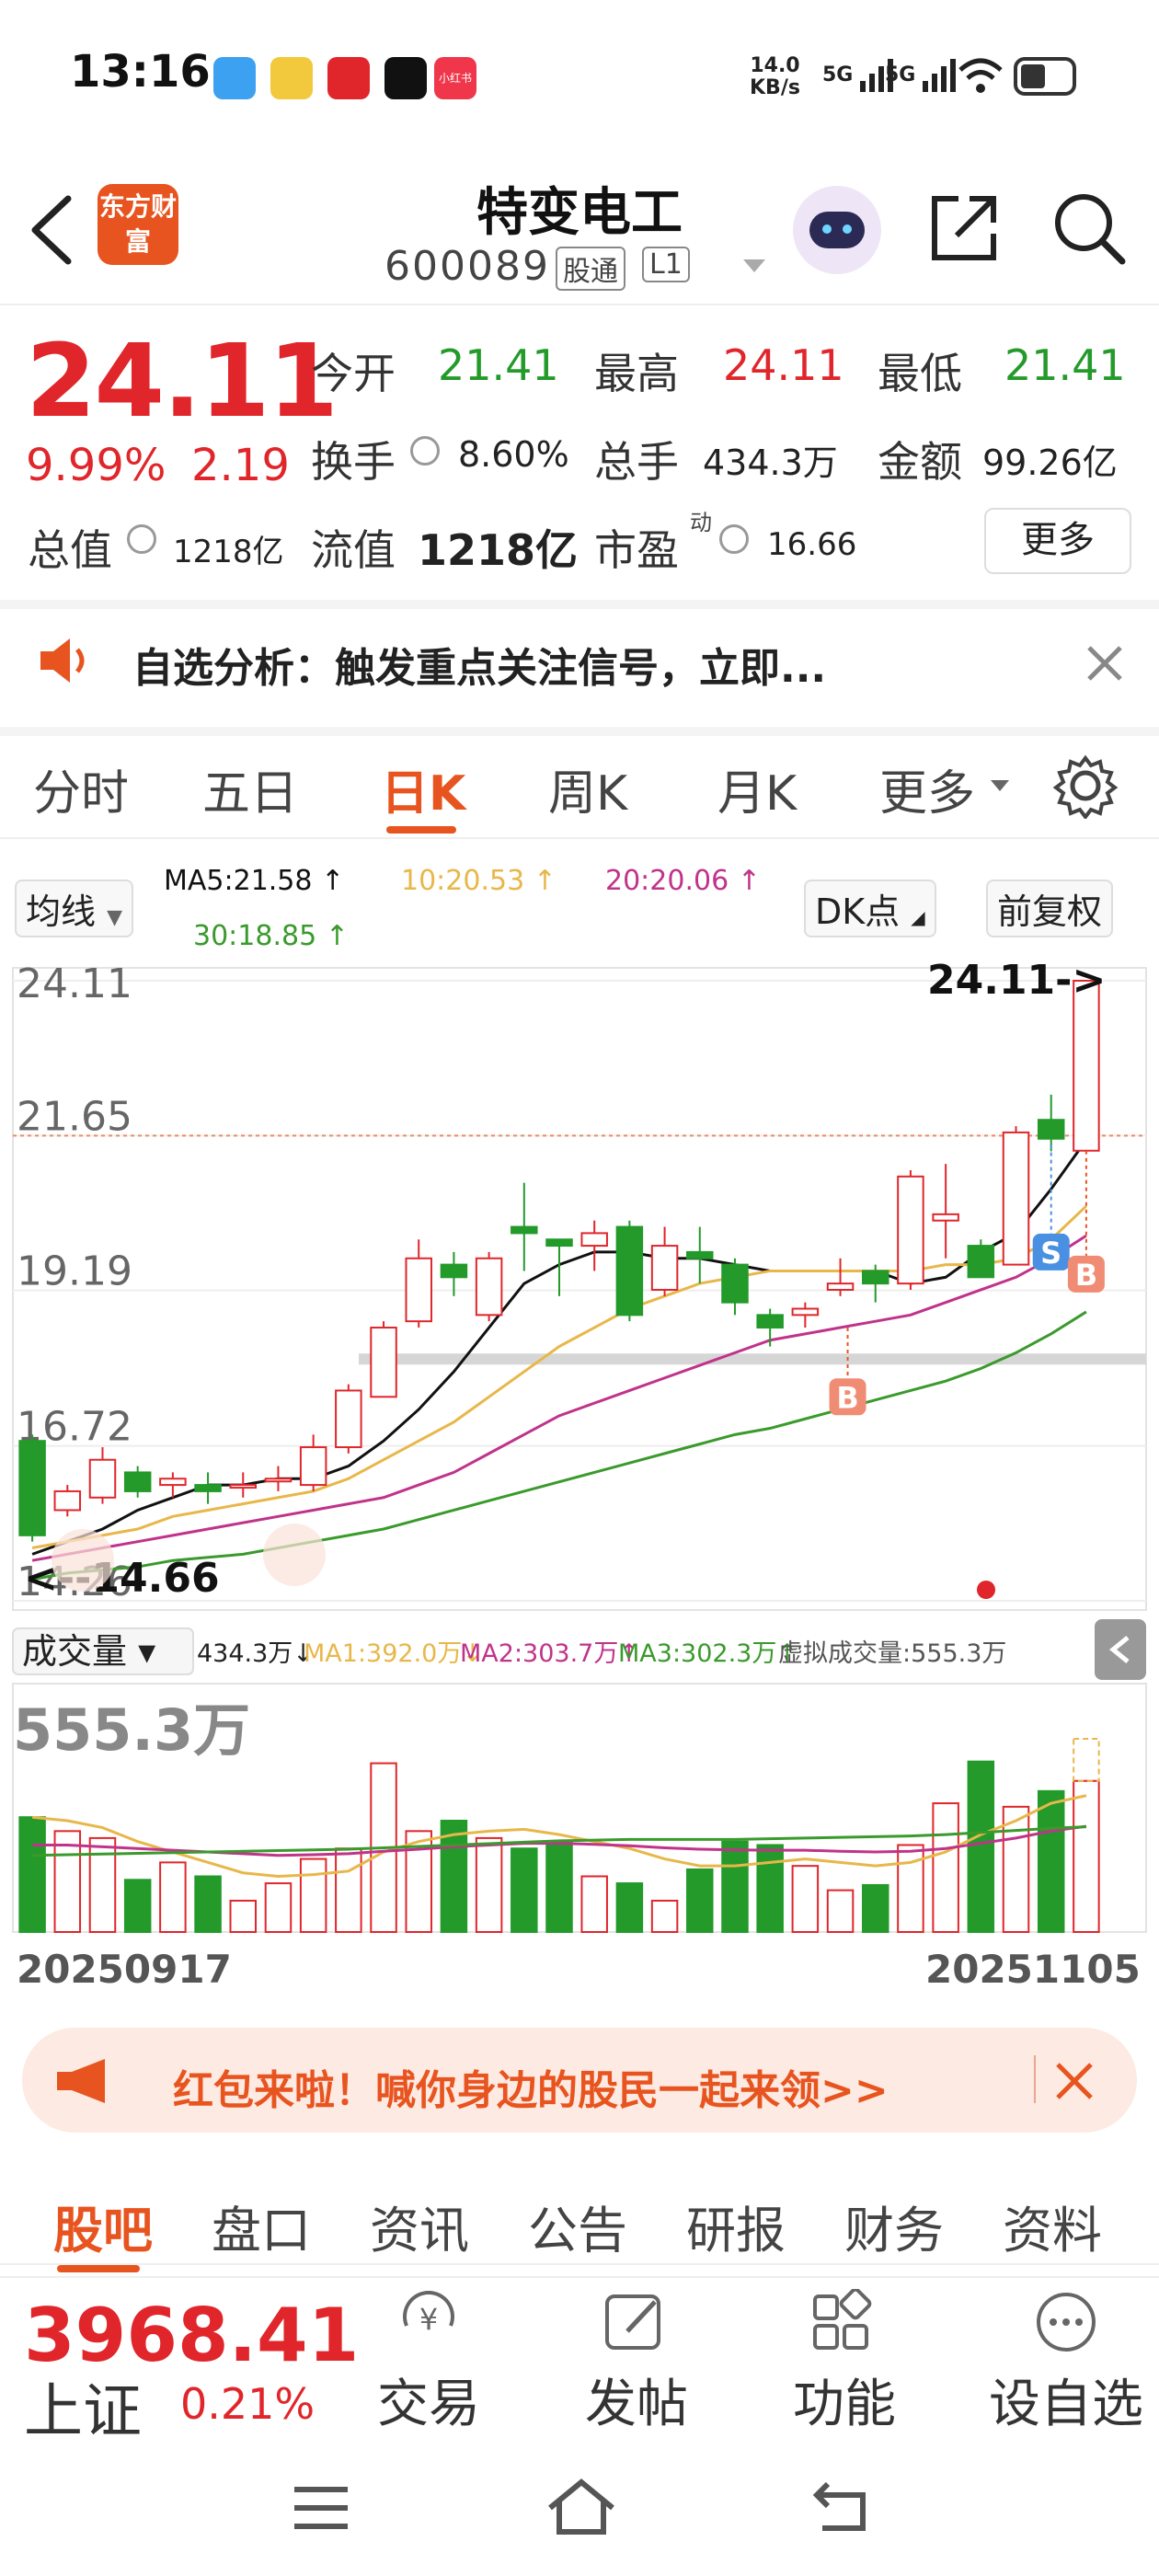  Describe the element at coordinates (701, 522) in the screenshot. I see `pe-sup: 动` at that location.